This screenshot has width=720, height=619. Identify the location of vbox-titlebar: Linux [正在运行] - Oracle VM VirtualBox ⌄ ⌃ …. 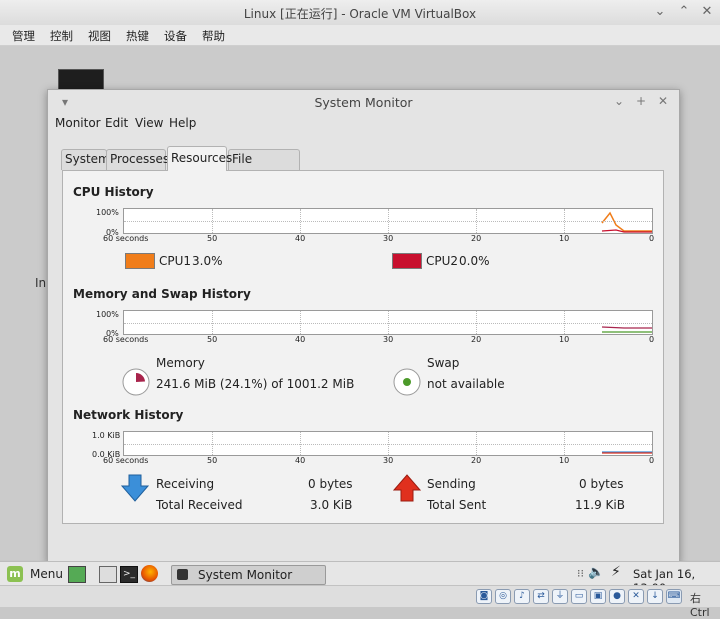
(360, 13).